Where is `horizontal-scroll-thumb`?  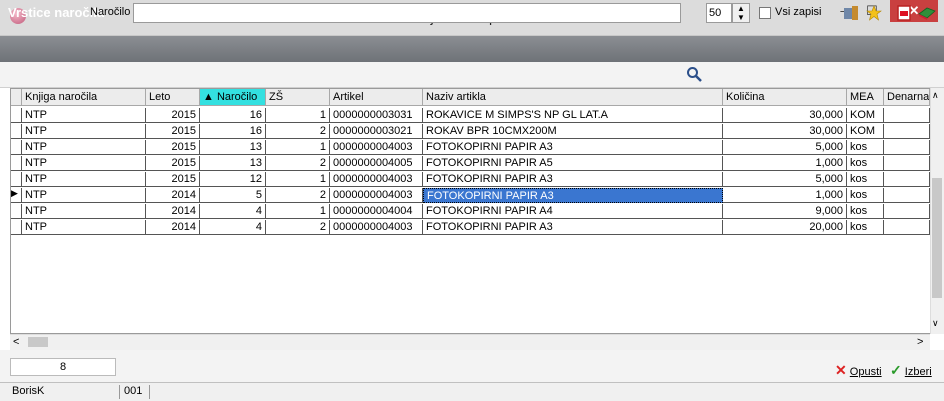 horizontal-scroll-thumb is located at coordinates (38, 342).